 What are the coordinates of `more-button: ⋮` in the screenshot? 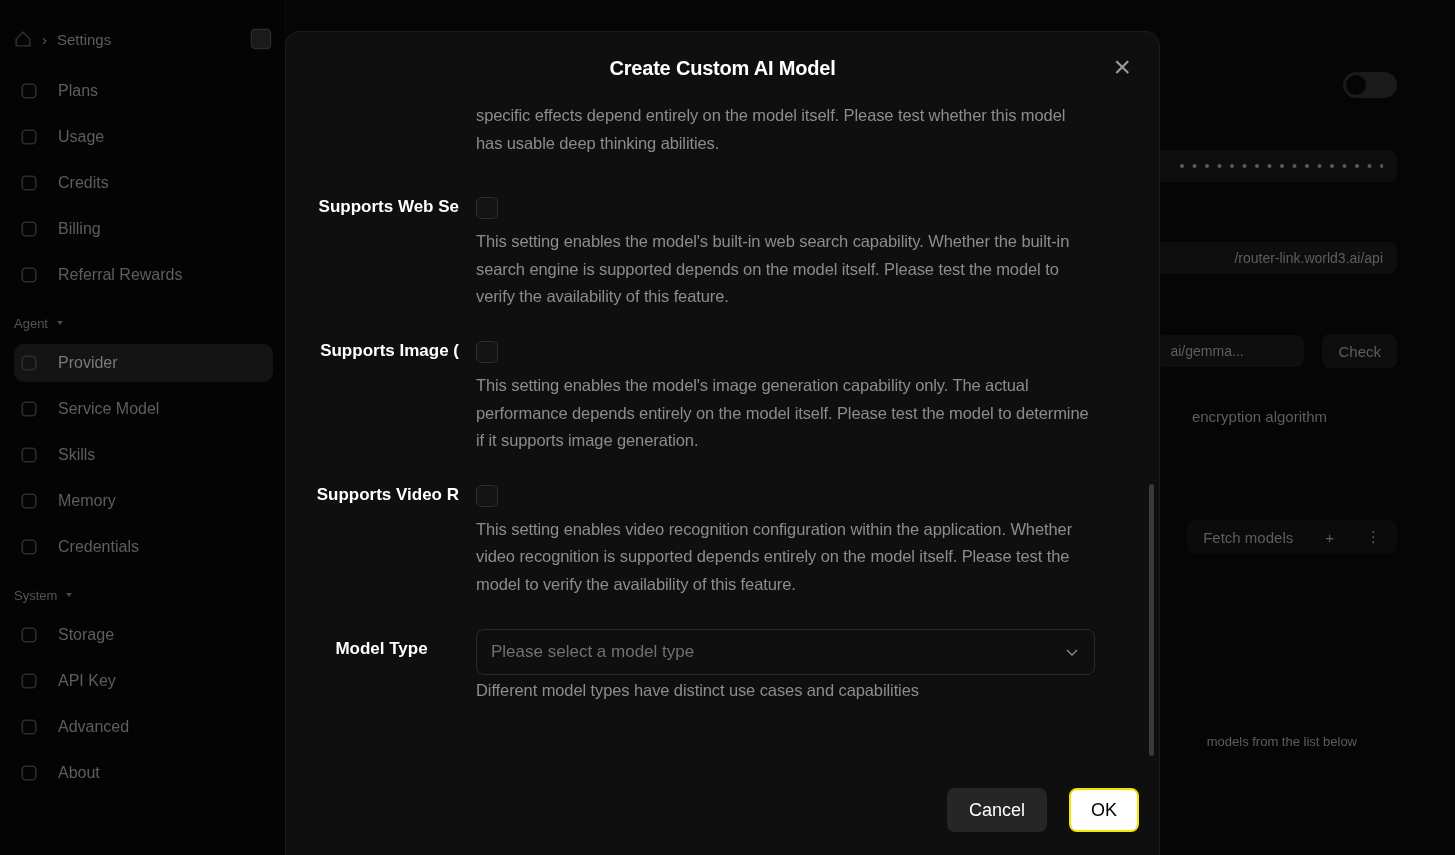 It's located at (1373, 537).